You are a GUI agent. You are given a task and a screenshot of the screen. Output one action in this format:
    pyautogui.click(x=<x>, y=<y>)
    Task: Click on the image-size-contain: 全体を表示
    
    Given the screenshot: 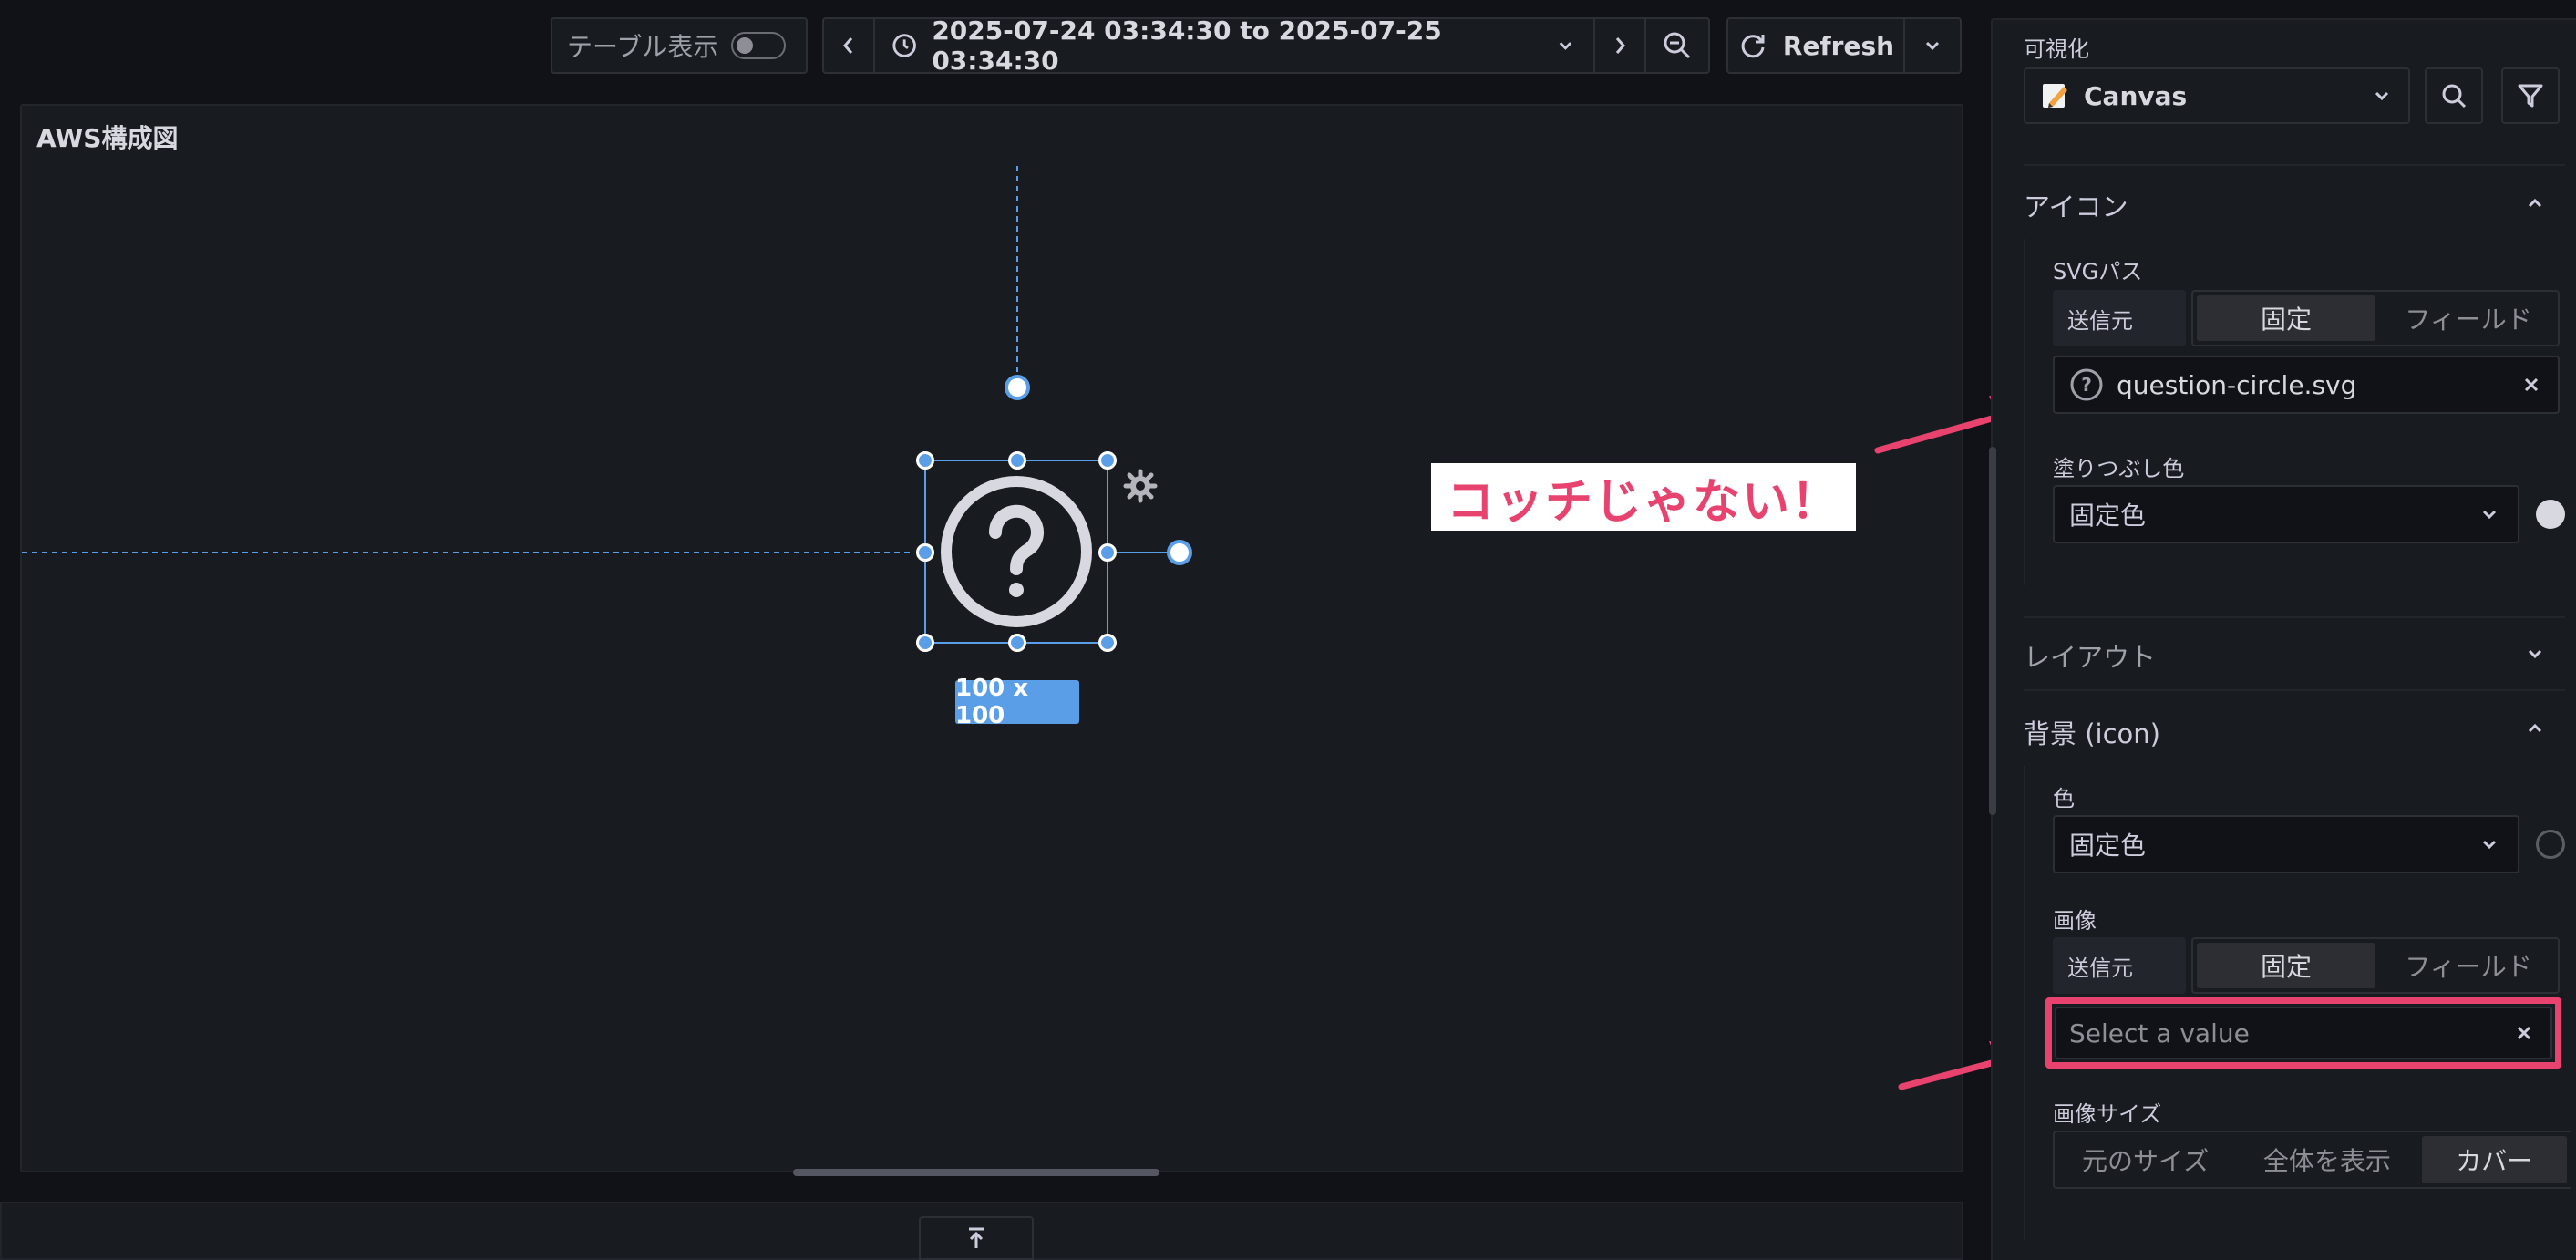 What is the action you would take?
    pyautogui.click(x=2326, y=1159)
    